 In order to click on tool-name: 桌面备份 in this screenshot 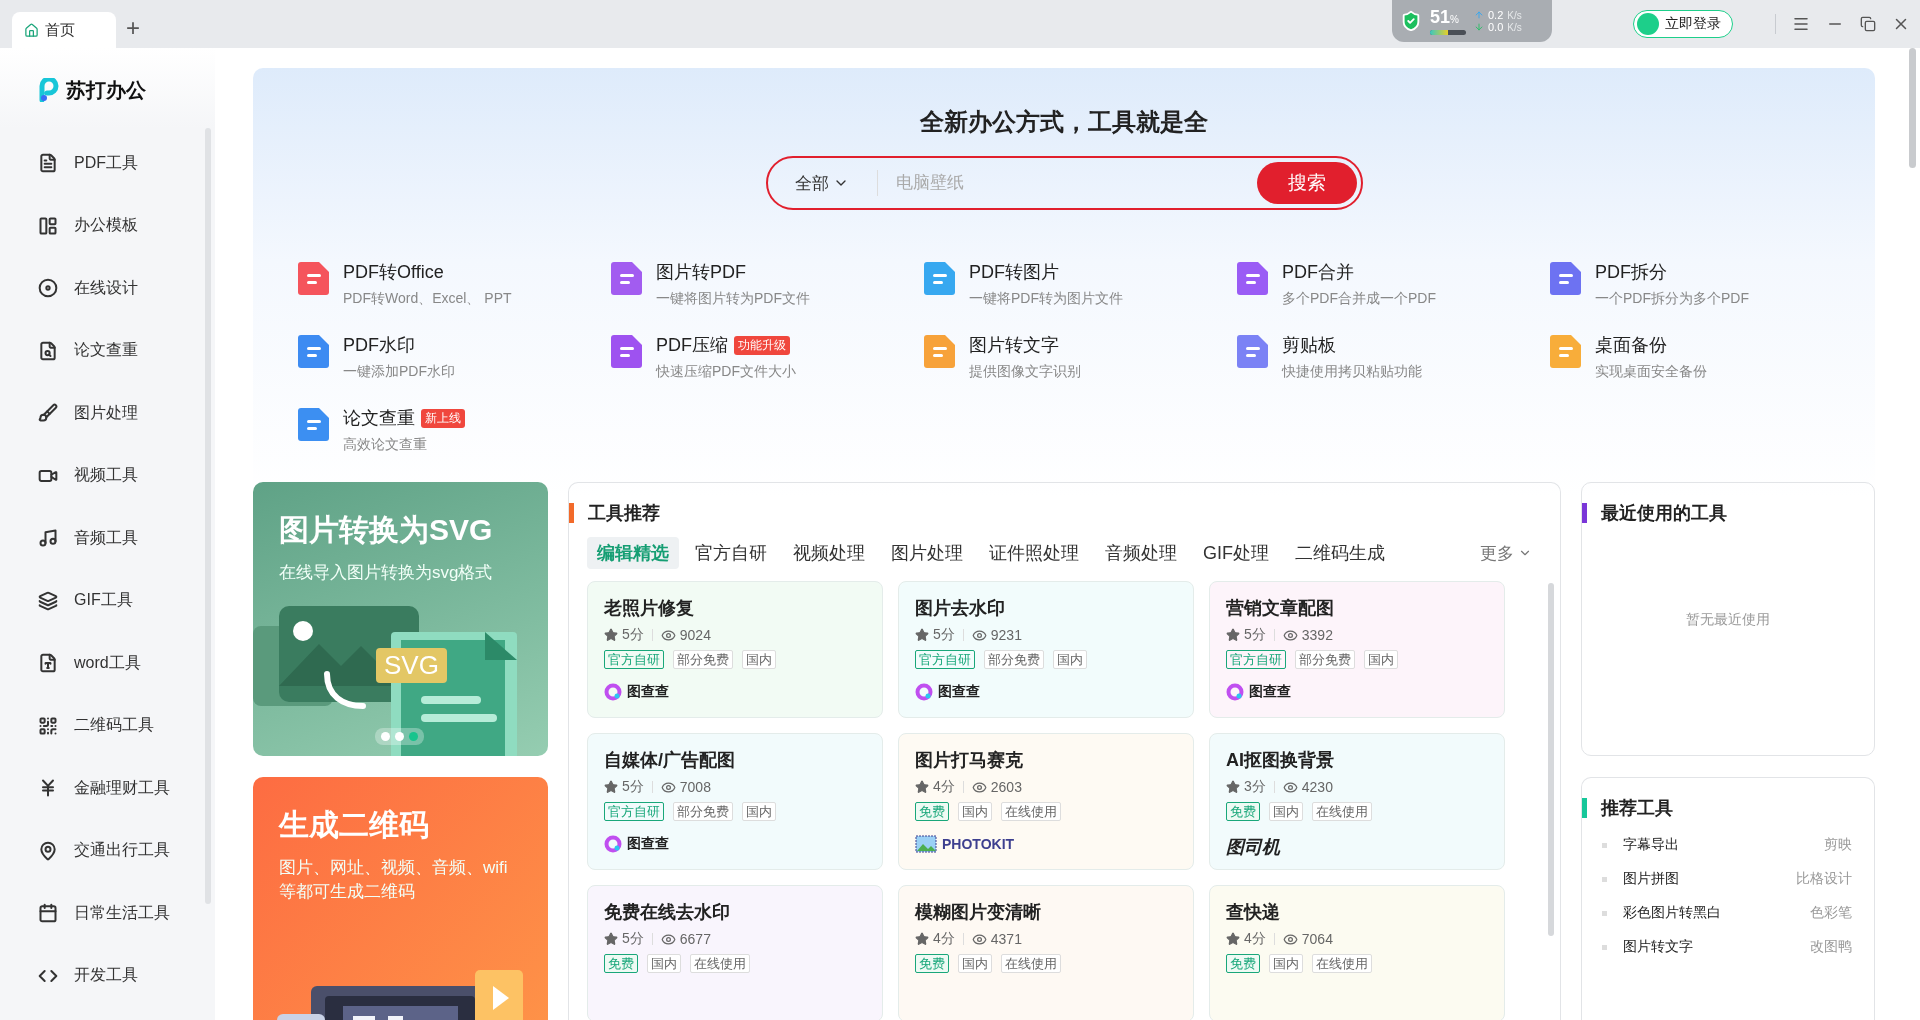, I will do `click(1631, 345)`.